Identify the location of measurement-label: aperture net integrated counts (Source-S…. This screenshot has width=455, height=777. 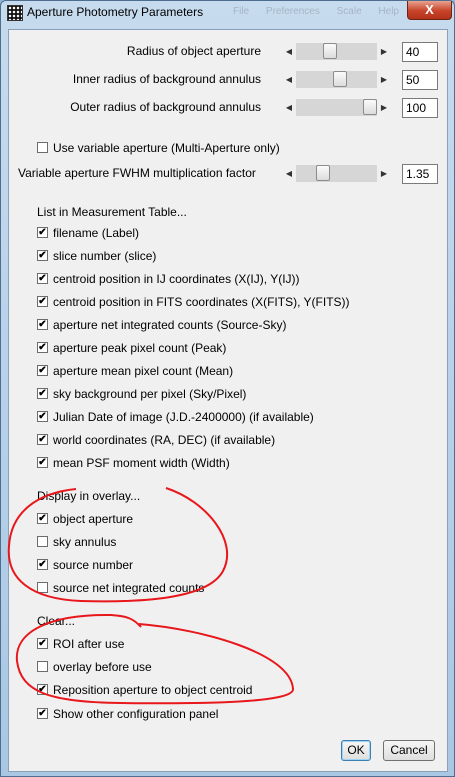
(170, 325).